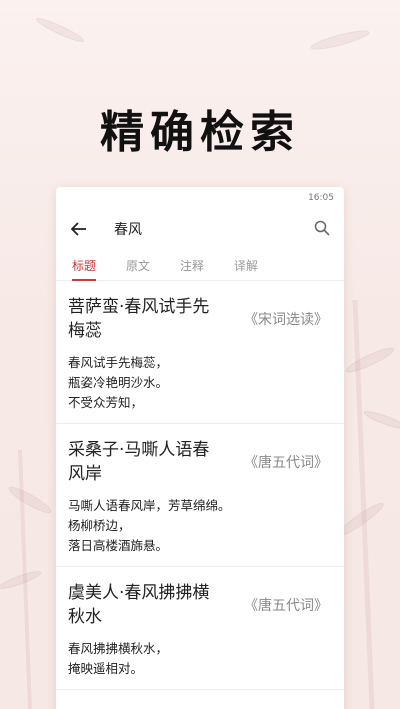  Describe the element at coordinates (84, 269) in the screenshot. I see `tab-title: 标题` at that location.